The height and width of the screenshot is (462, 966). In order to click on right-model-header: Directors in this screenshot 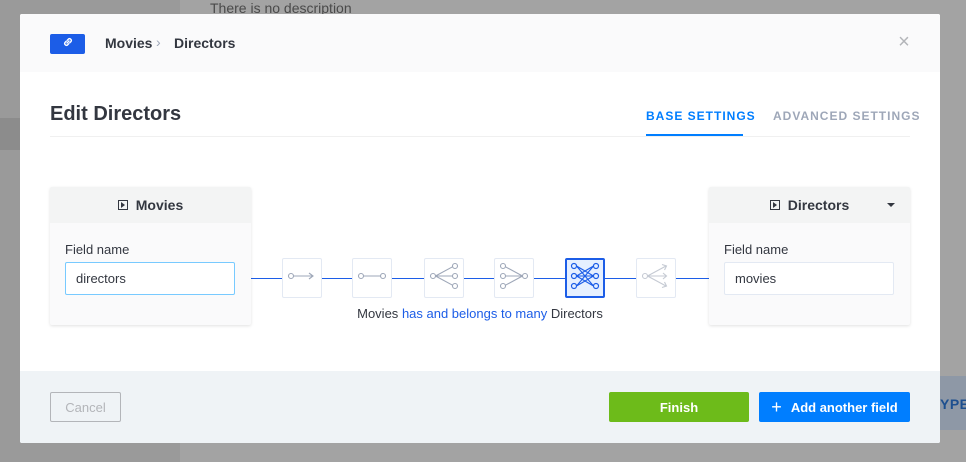, I will do `click(809, 205)`.